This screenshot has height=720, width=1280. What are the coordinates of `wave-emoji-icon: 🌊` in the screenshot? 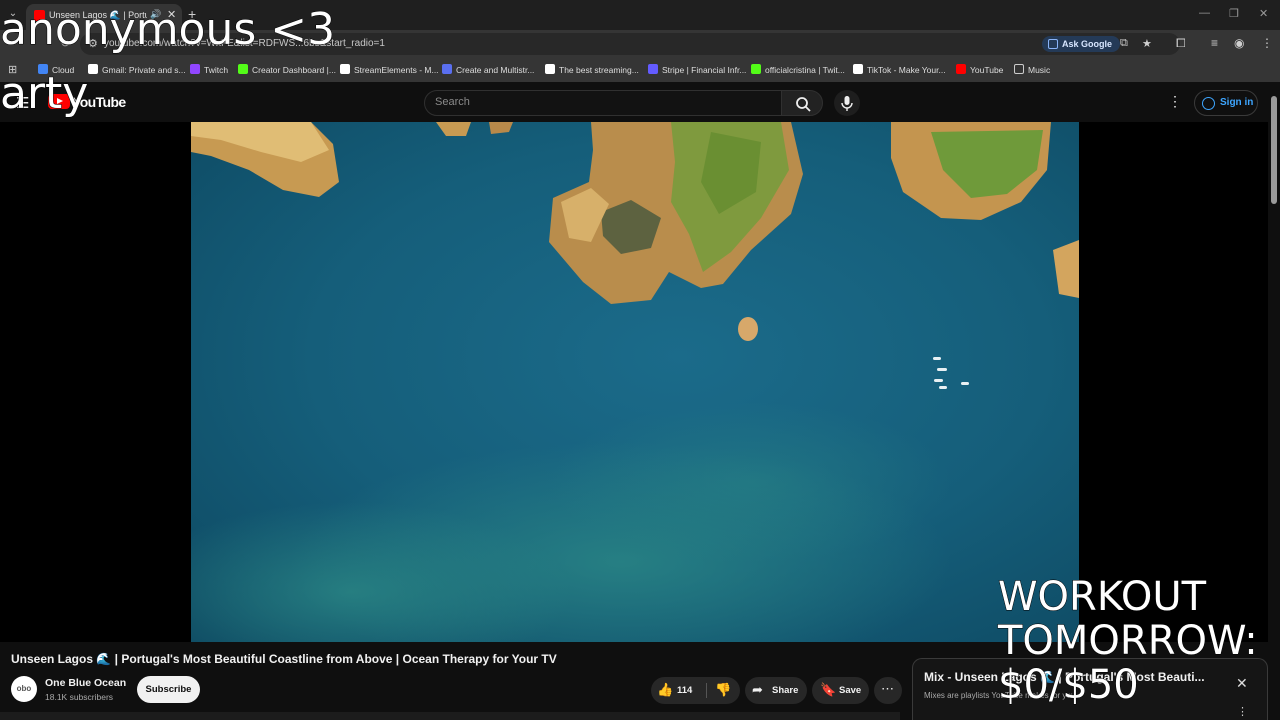 It's located at (104, 659).